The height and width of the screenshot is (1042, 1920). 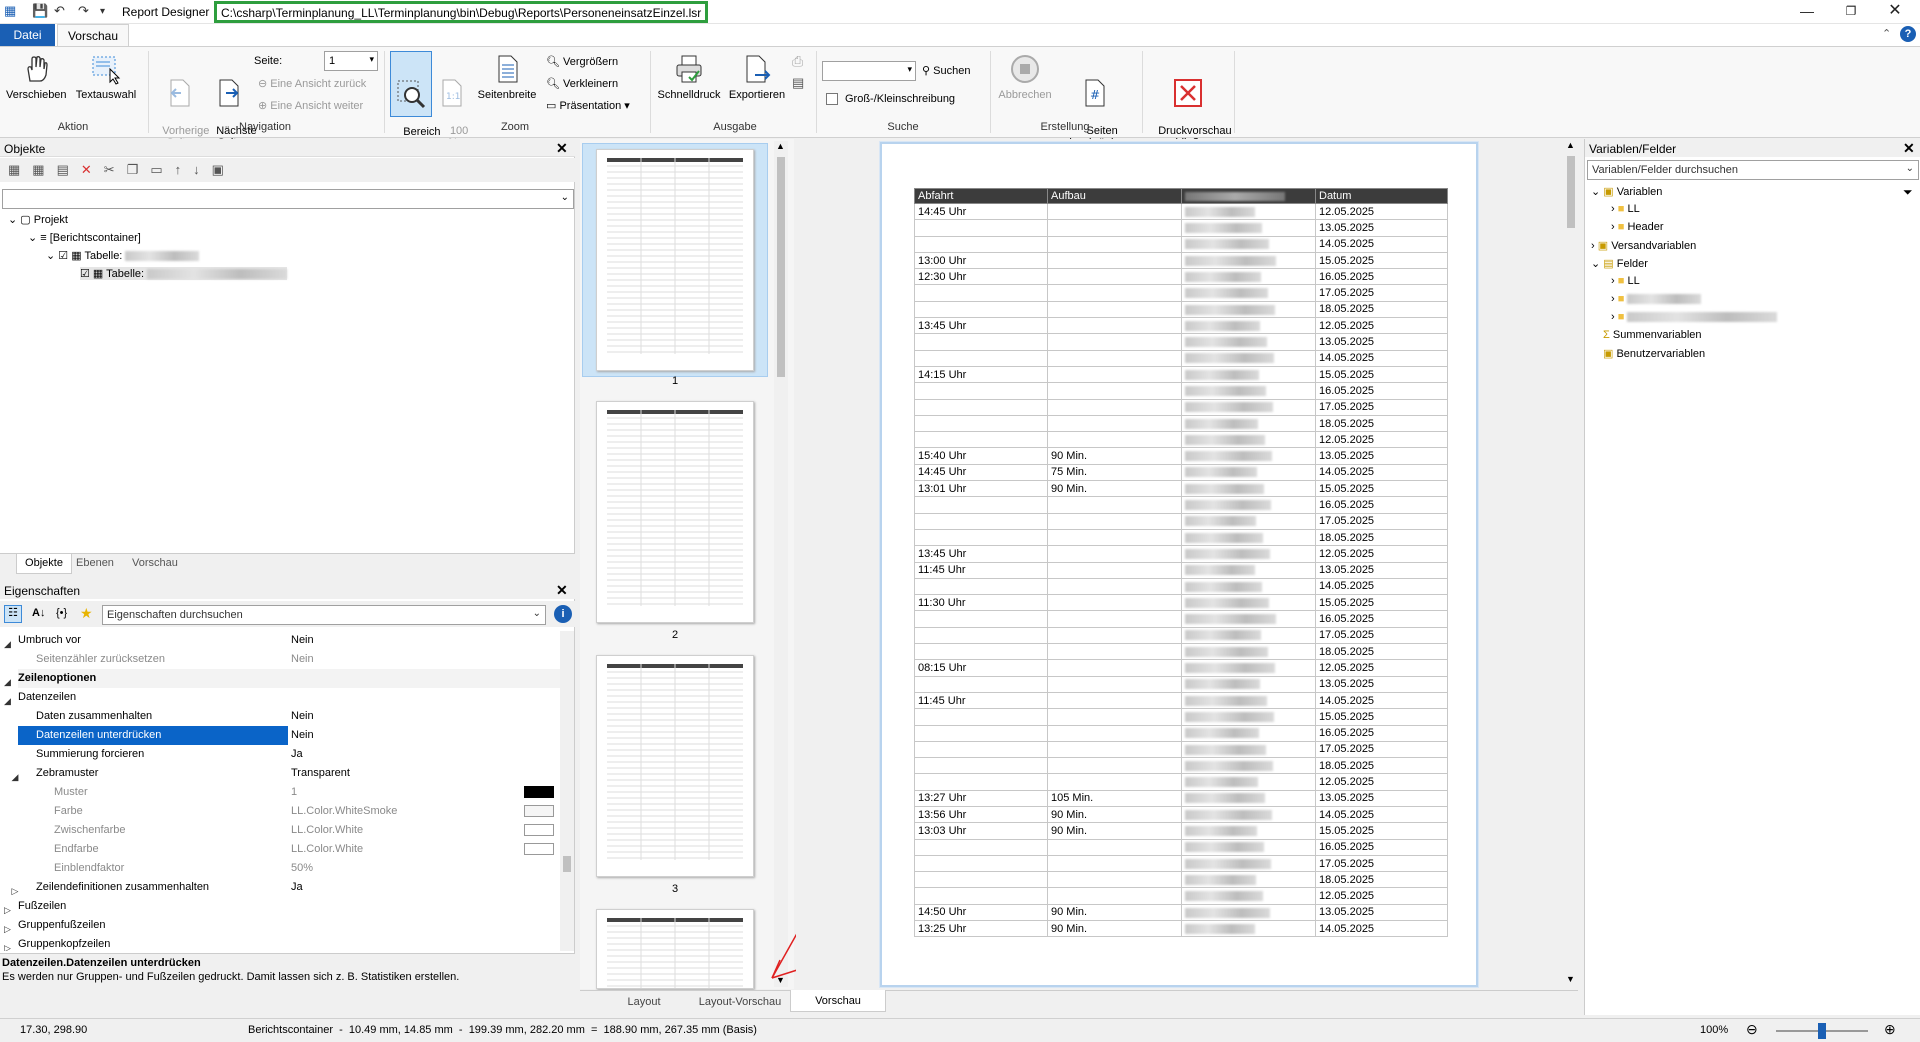 I want to click on var-tree-ll: › ■ LL, so click(x=1625, y=209).